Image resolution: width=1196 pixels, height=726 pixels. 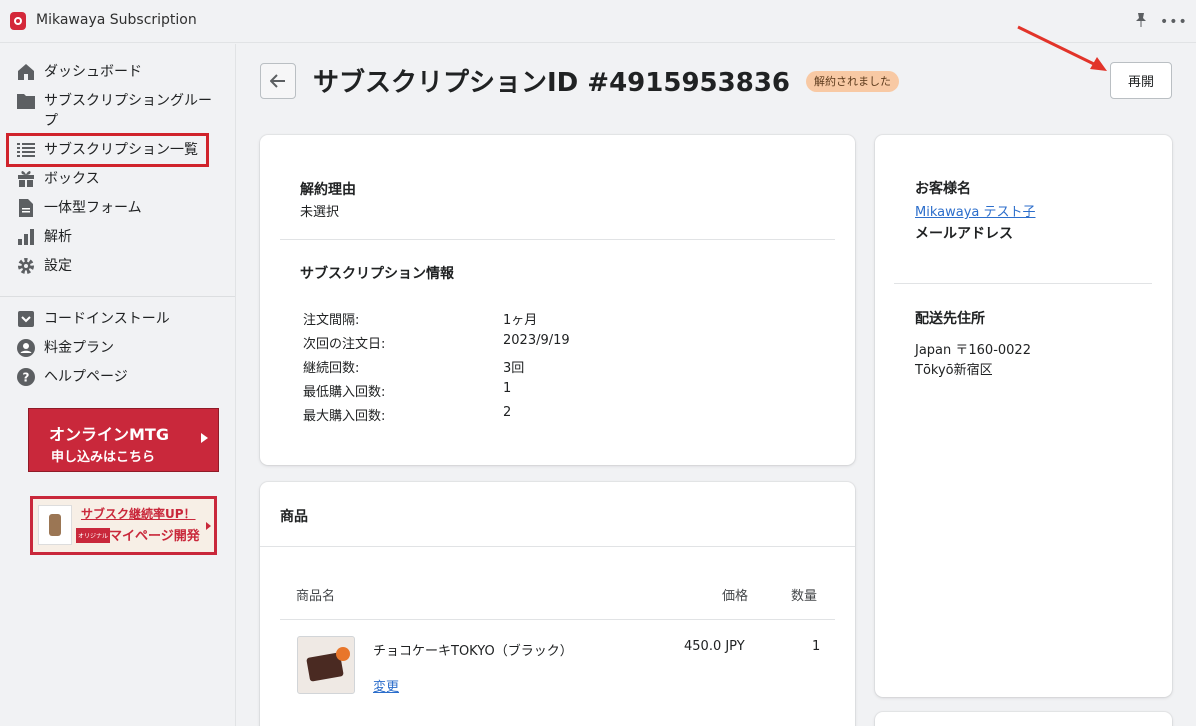 What do you see at coordinates (123, 525) in the screenshot?
I see `mypage-dev-banner: サブスク継続率UP！ オリジナル マイページ開発` at bounding box center [123, 525].